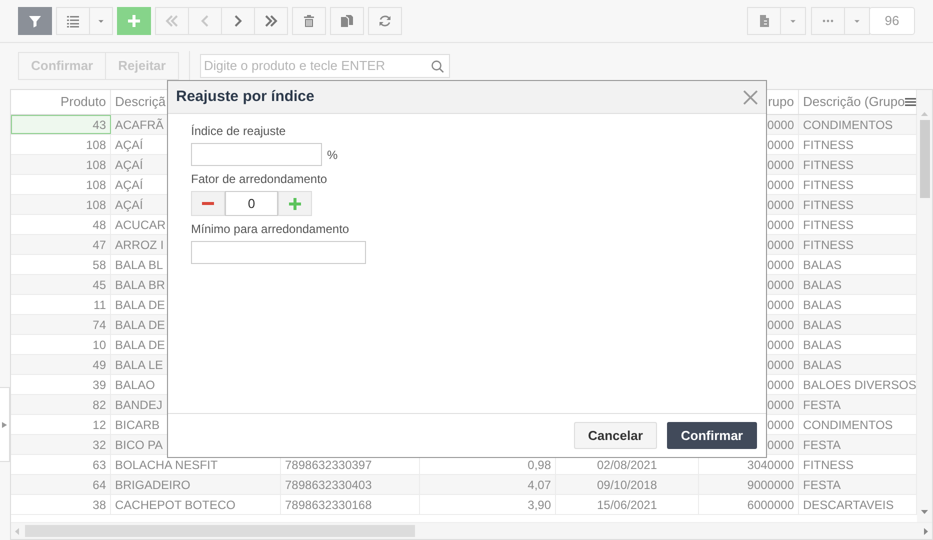 This screenshot has height=540, width=933. Describe the element at coordinates (332, 155) in the screenshot. I see `unit-label: %` at that location.